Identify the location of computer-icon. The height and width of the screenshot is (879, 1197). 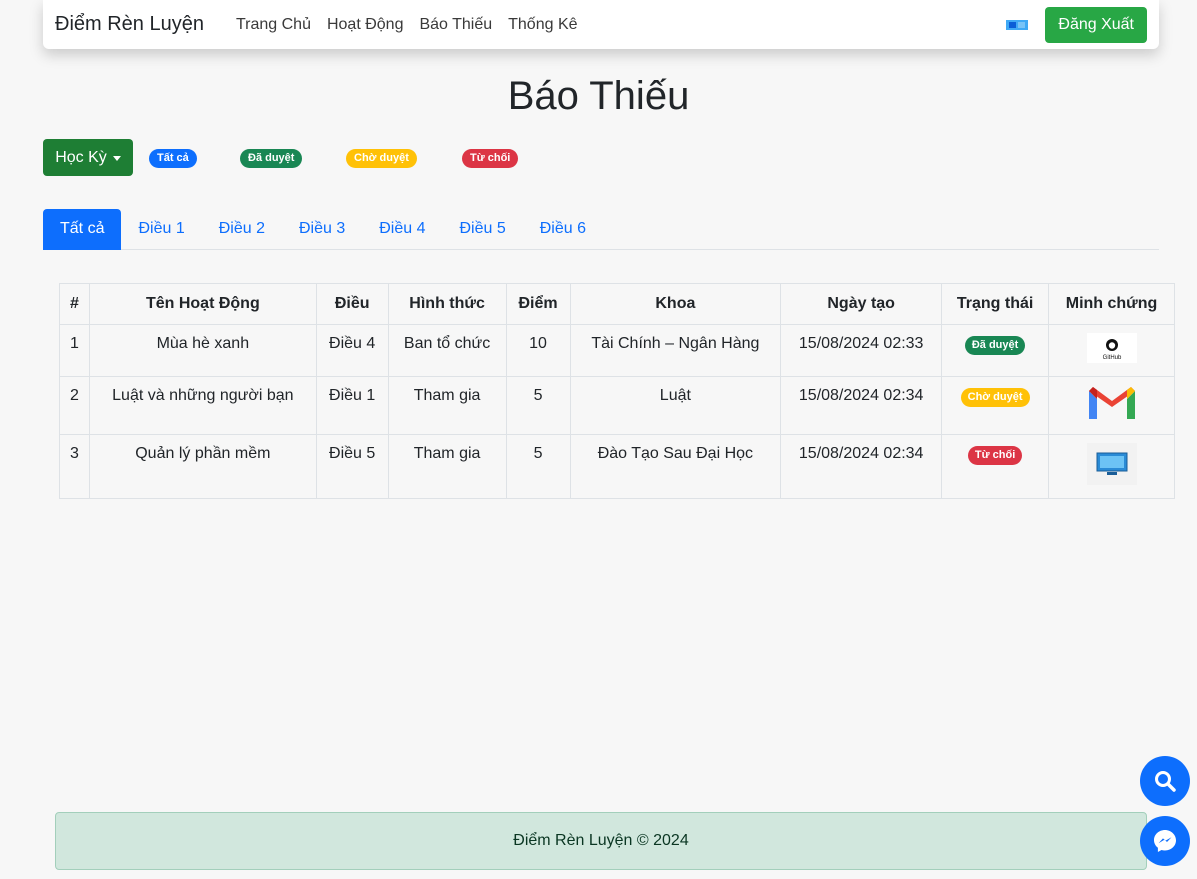
(1111, 464).